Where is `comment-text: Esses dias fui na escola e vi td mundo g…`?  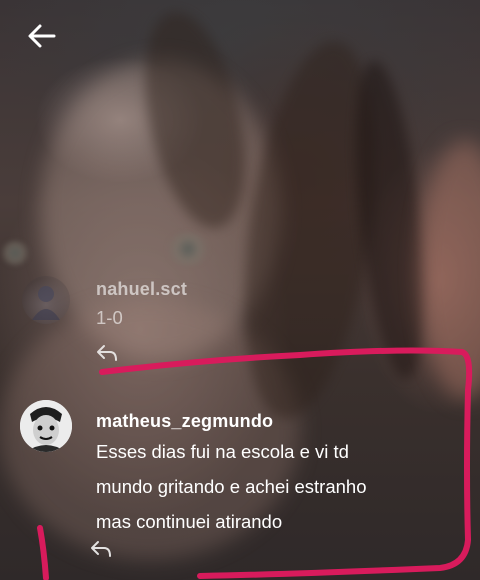 comment-text: Esses dias fui na escola e vi td mundo g… is located at coordinates (231, 486).